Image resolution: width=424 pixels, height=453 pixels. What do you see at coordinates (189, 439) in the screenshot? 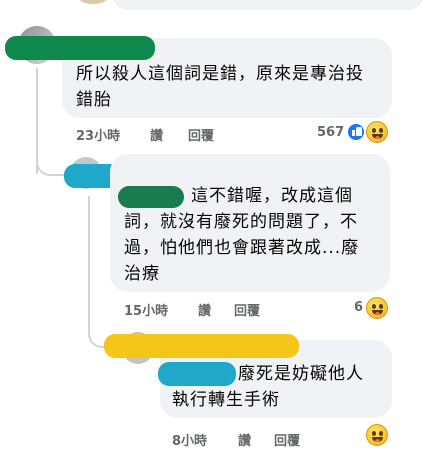
I see `reply-timestamp: 8小時` at bounding box center [189, 439].